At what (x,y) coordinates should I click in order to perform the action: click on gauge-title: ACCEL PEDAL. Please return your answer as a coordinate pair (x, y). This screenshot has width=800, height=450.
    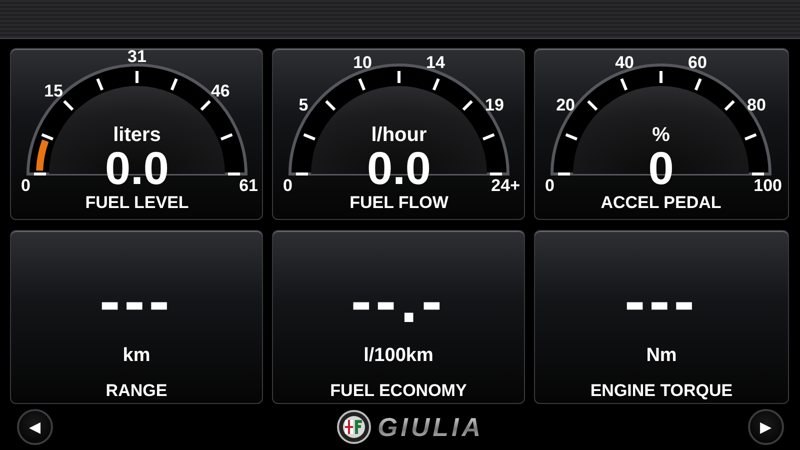
    Looking at the image, I should click on (661, 202).